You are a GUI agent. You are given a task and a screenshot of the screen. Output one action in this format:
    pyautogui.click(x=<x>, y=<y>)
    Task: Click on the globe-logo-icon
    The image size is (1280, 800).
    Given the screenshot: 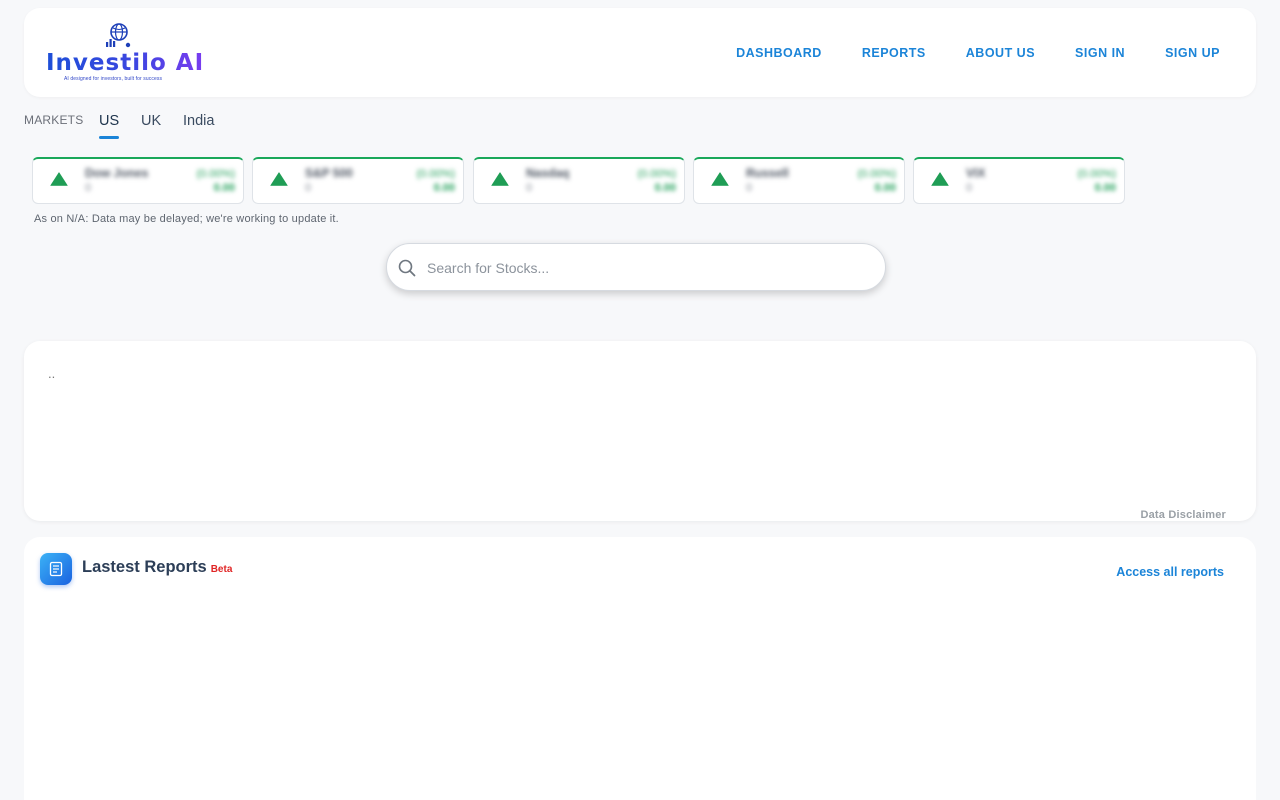 What is the action you would take?
    pyautogui.click(x=118, y=35)
    